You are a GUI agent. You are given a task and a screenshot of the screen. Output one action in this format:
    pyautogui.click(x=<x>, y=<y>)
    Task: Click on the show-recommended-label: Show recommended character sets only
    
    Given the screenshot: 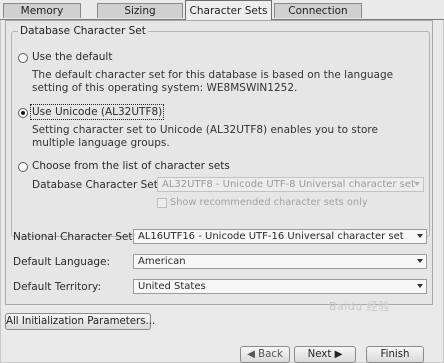 What is the action you would take?
    pyautogui.click(x=269, y=202)
    